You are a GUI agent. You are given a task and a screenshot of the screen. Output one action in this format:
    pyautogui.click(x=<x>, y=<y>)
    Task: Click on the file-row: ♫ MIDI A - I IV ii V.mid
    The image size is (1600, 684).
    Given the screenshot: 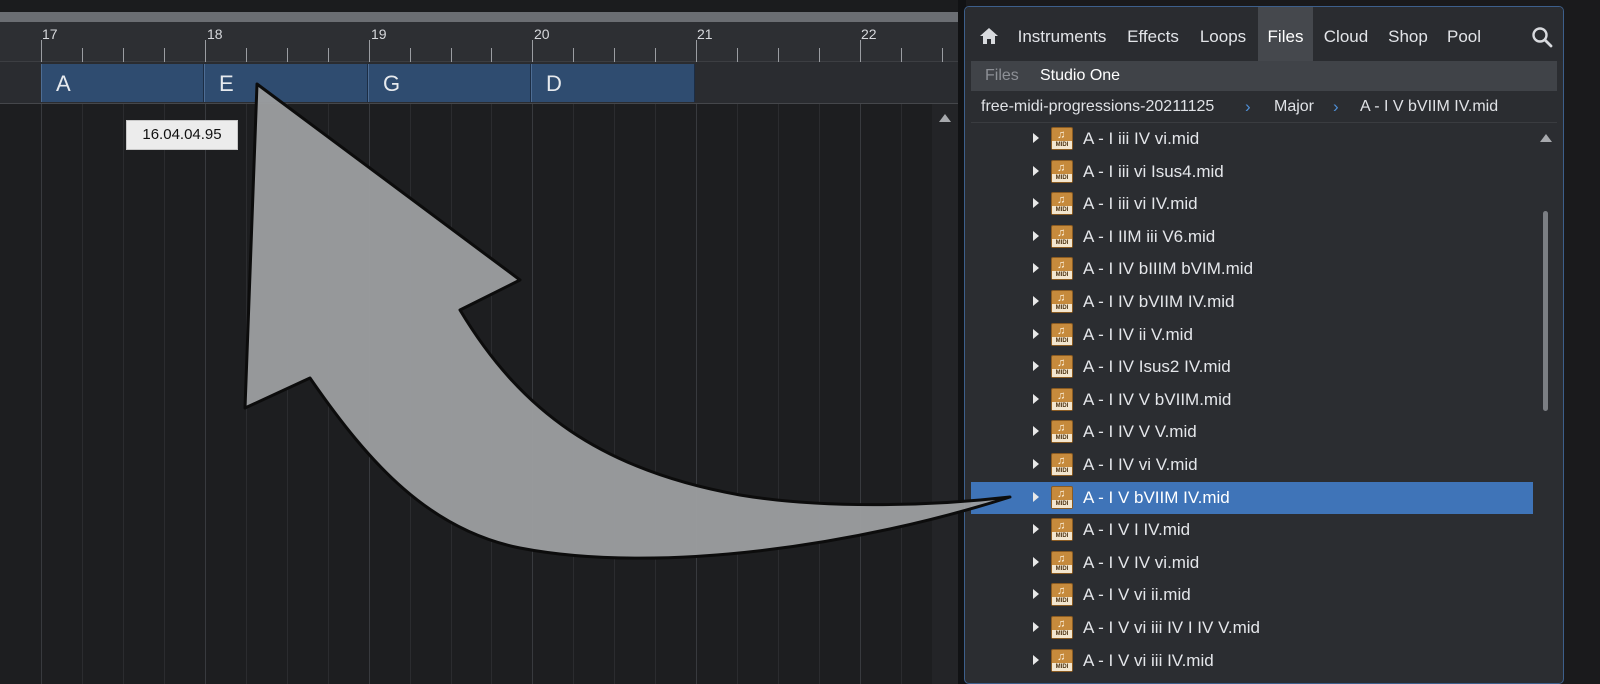 What is the action you would take?
    pyautogui.click(x=1252, y=335)
    